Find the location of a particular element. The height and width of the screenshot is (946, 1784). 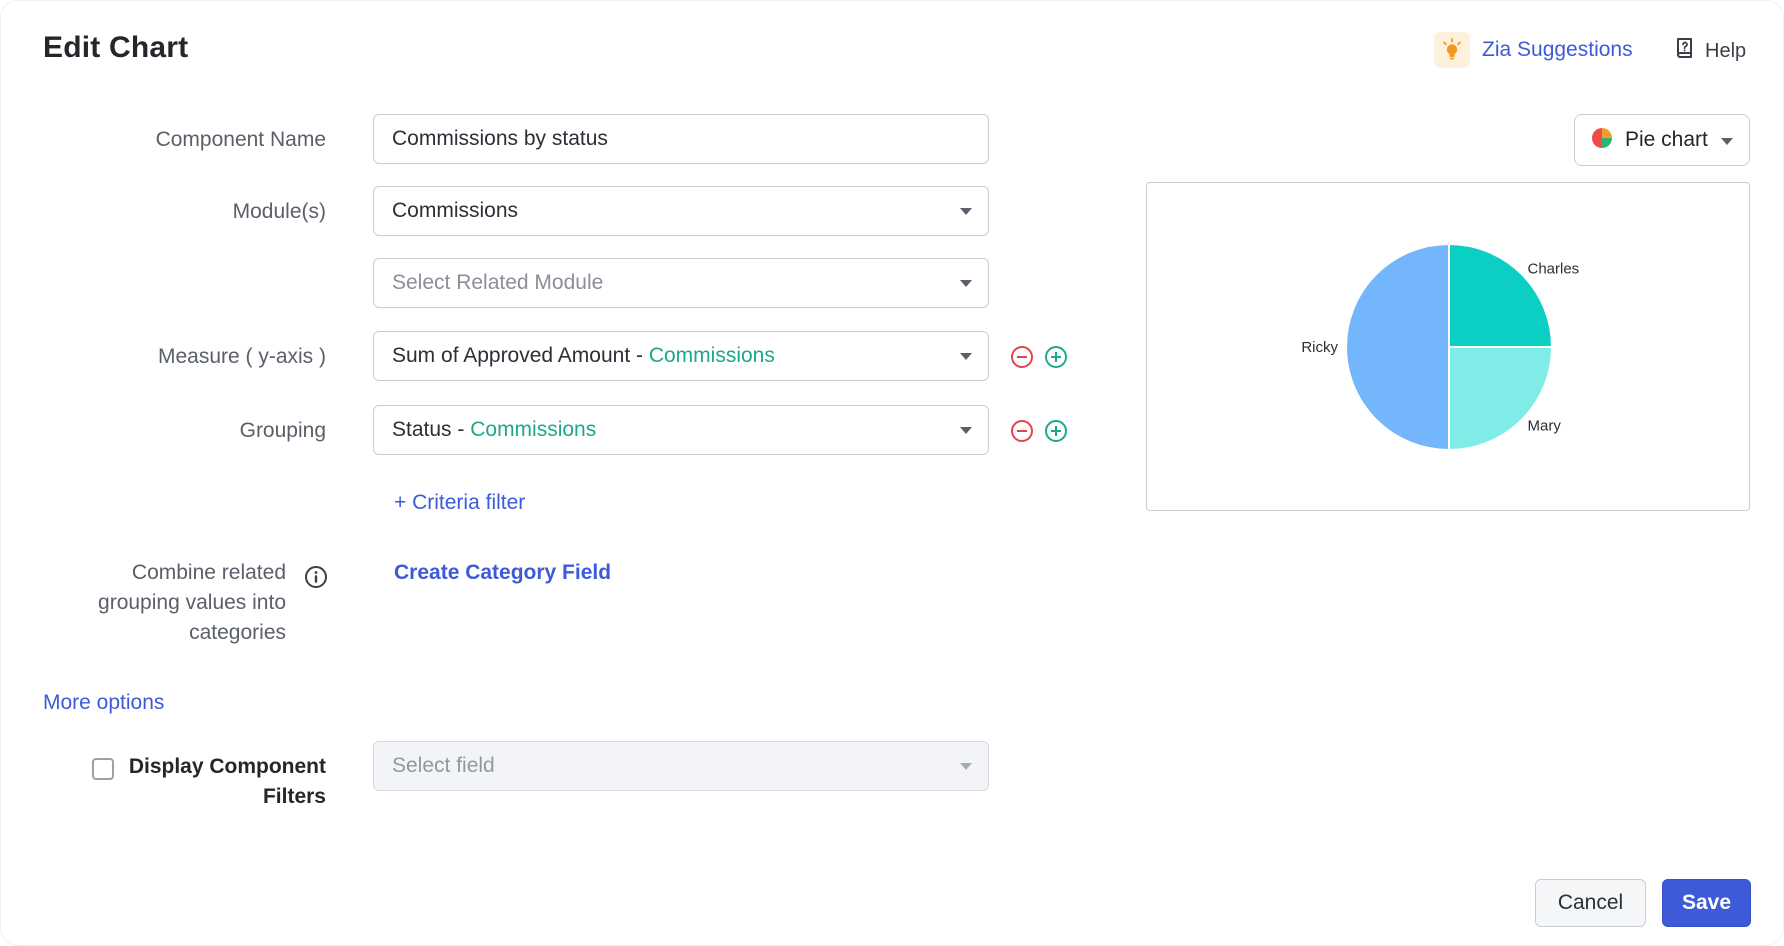

chart-type-select: Pie chart is located at coordinates (1662, 140).